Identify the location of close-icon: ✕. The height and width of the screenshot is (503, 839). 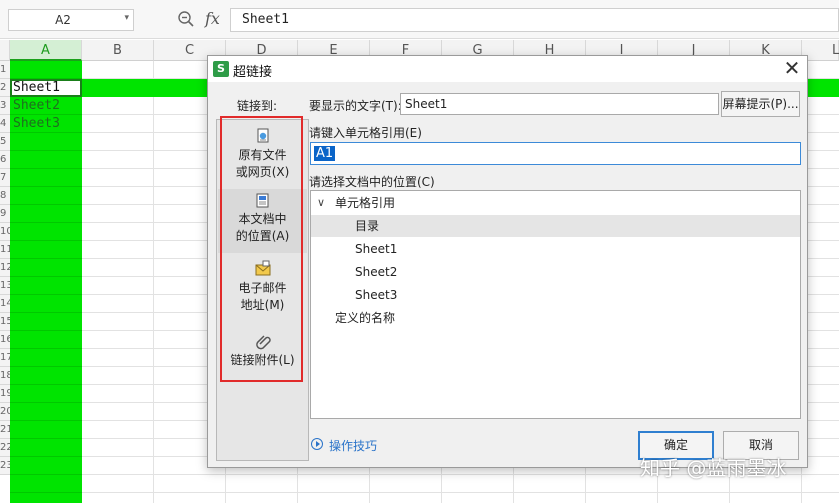
(792, 69).